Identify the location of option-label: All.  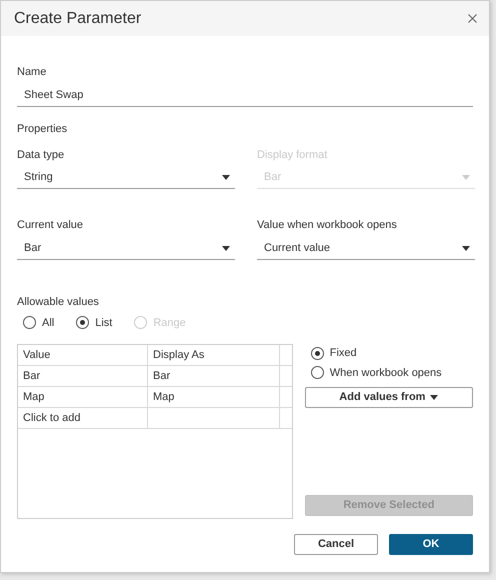
(48, 323).